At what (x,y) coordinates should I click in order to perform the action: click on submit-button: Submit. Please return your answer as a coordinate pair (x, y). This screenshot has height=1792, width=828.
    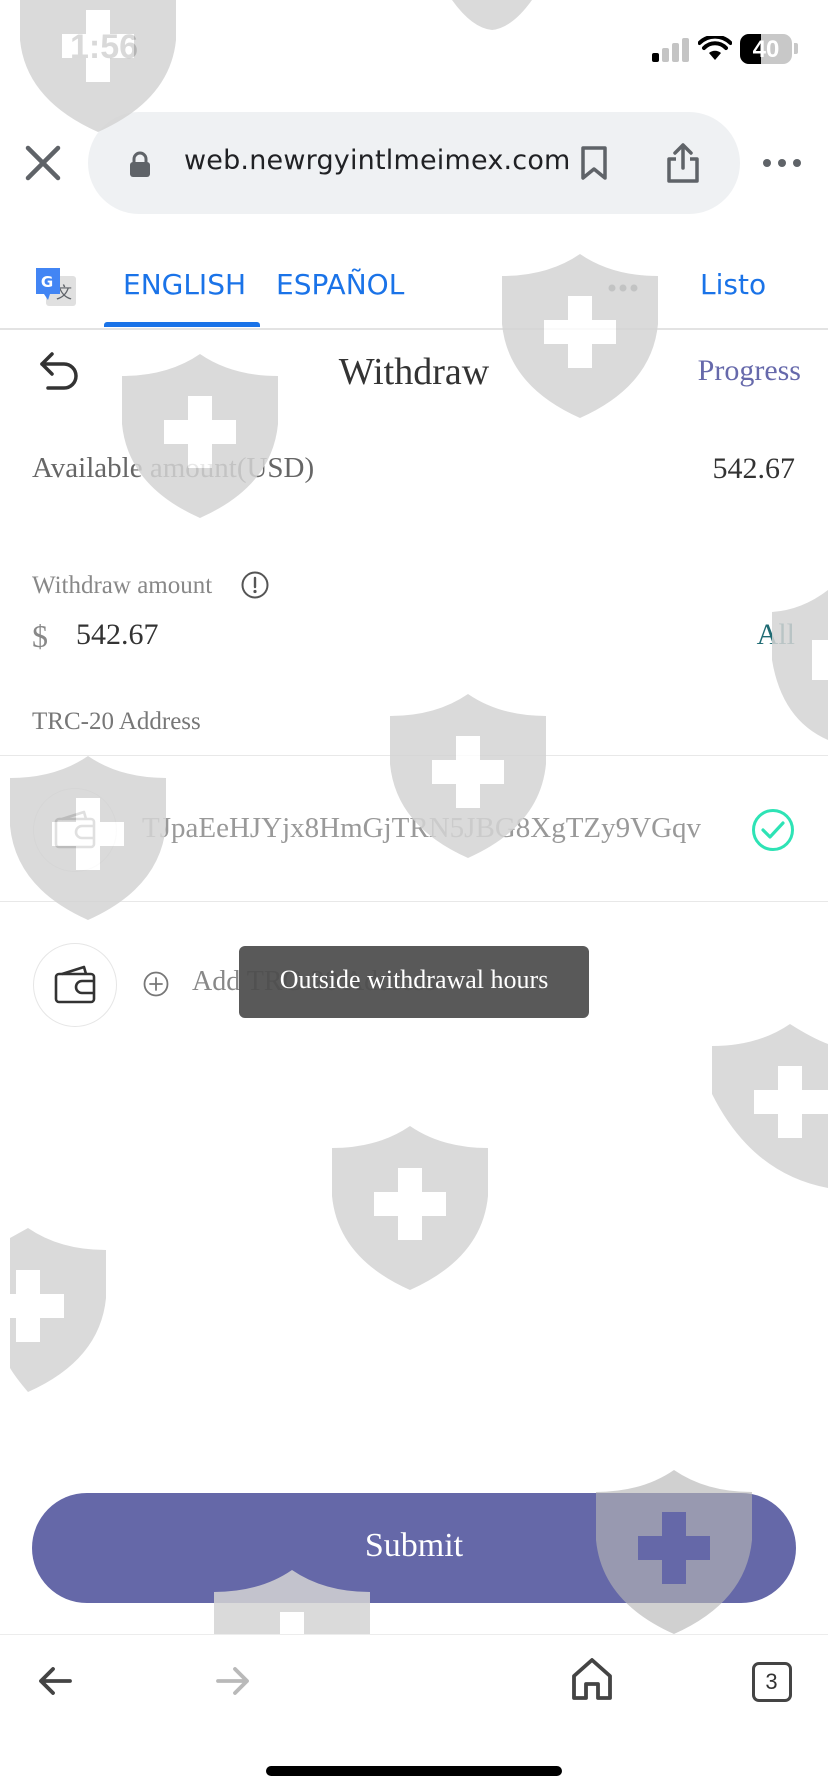
    Looking at the image, I should click on (414, 1548).